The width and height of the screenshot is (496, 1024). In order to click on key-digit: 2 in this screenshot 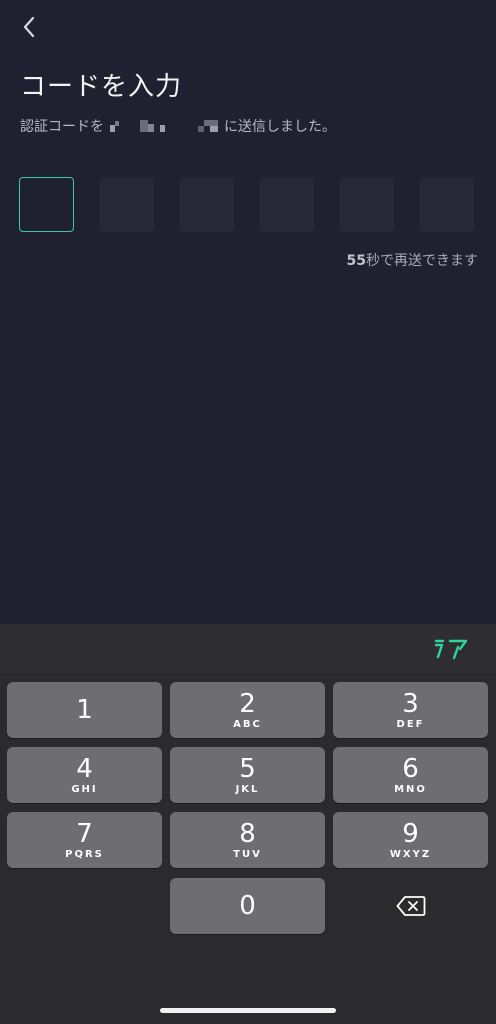, I will do `click(247, 704)`.